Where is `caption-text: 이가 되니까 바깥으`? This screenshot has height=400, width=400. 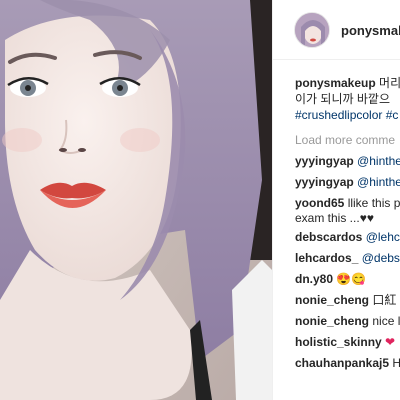
caption-text: 이가 되니까 바깥으 is located at coordinates (342, 99).